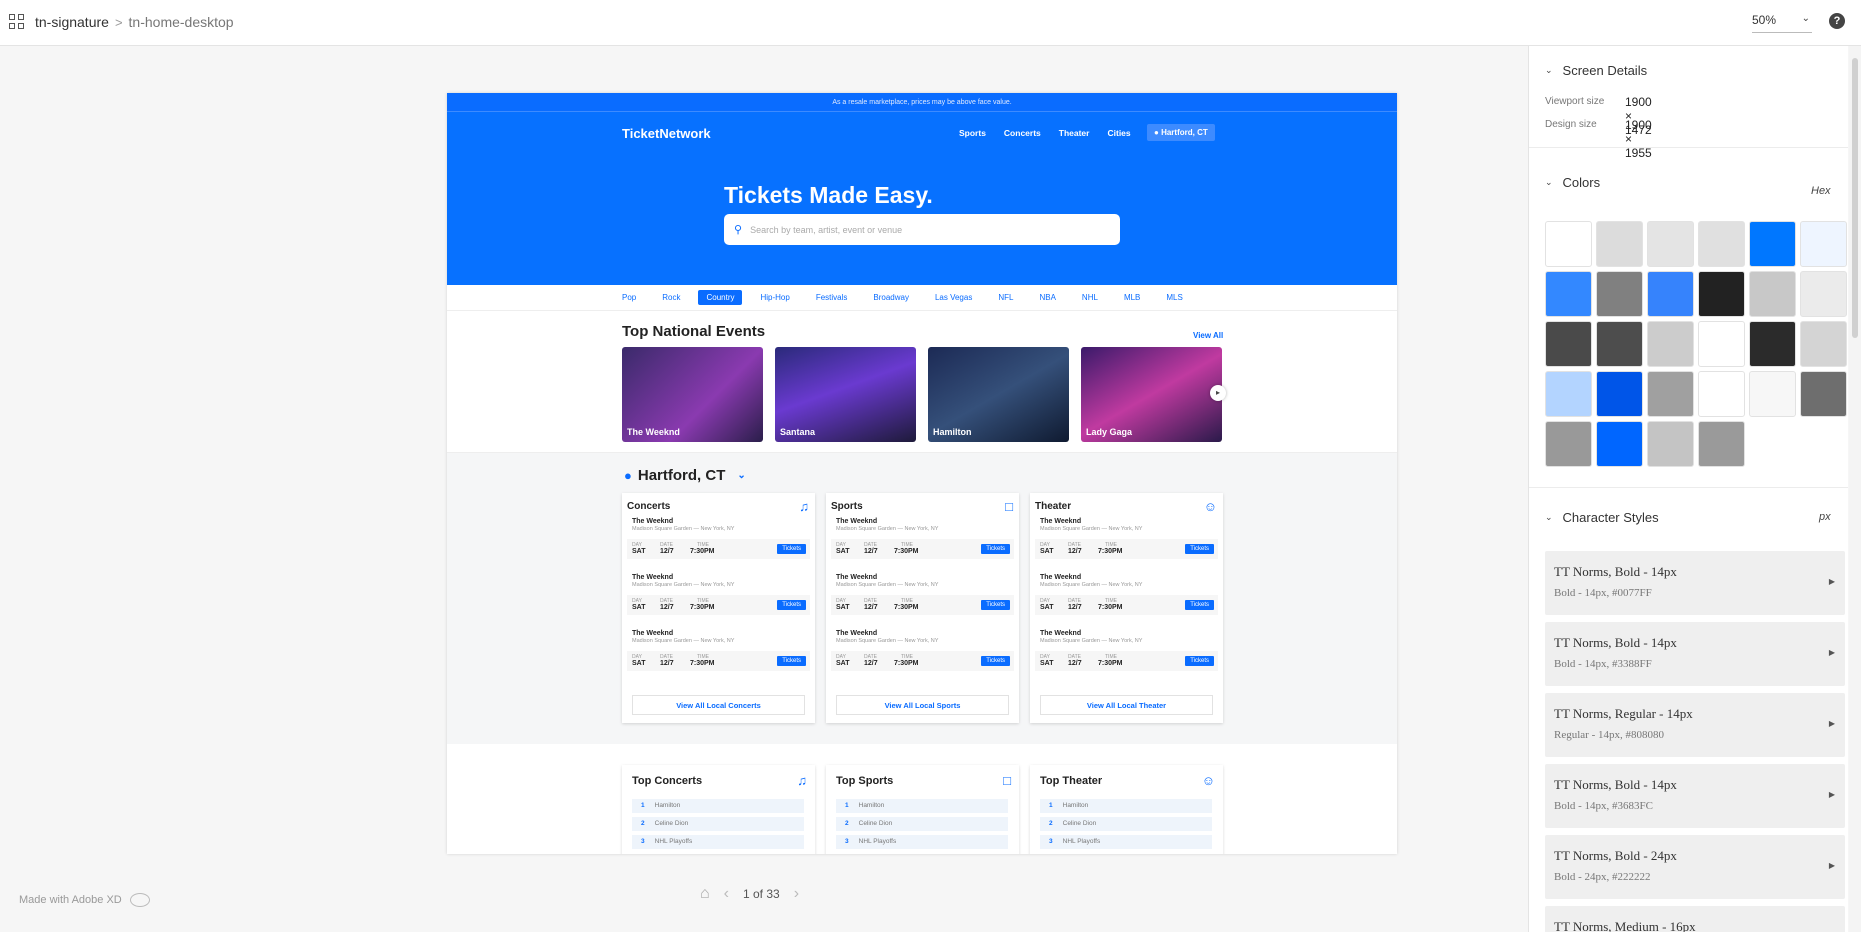 The height and width of the screenshot is (932, 1861). What do you see at coordinates (1181, 132) in the screenshot?
I see `location-button: ● Hartford, CT` at bounding box center [1181, 132].